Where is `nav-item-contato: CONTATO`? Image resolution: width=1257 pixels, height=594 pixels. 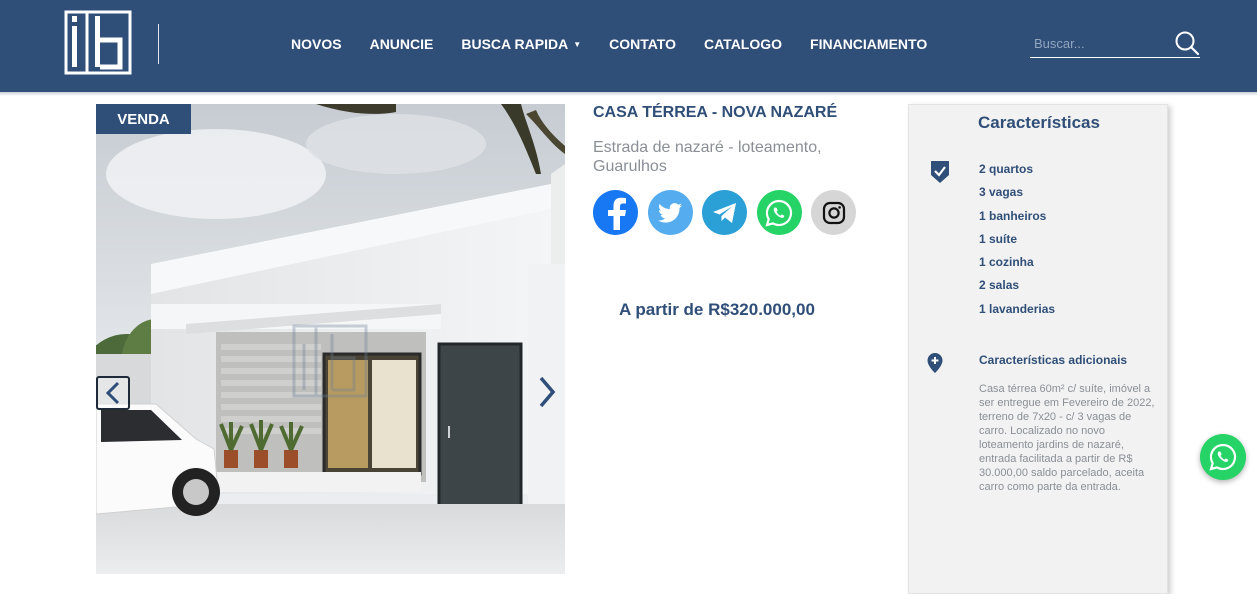
nav-item-contato: CONTATO is located at coordinates (642, 44).